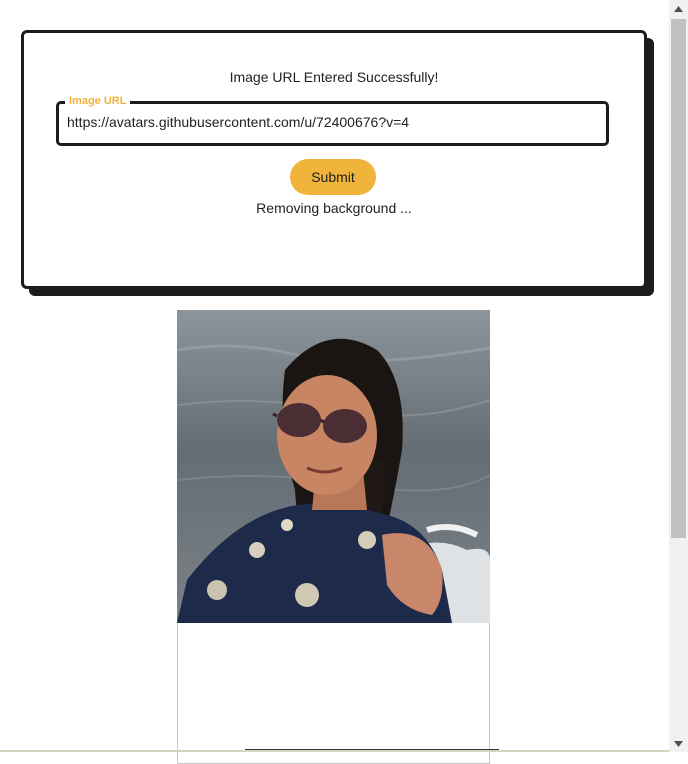  I want to click on image-url-field: Image URL, so click(332, 120).